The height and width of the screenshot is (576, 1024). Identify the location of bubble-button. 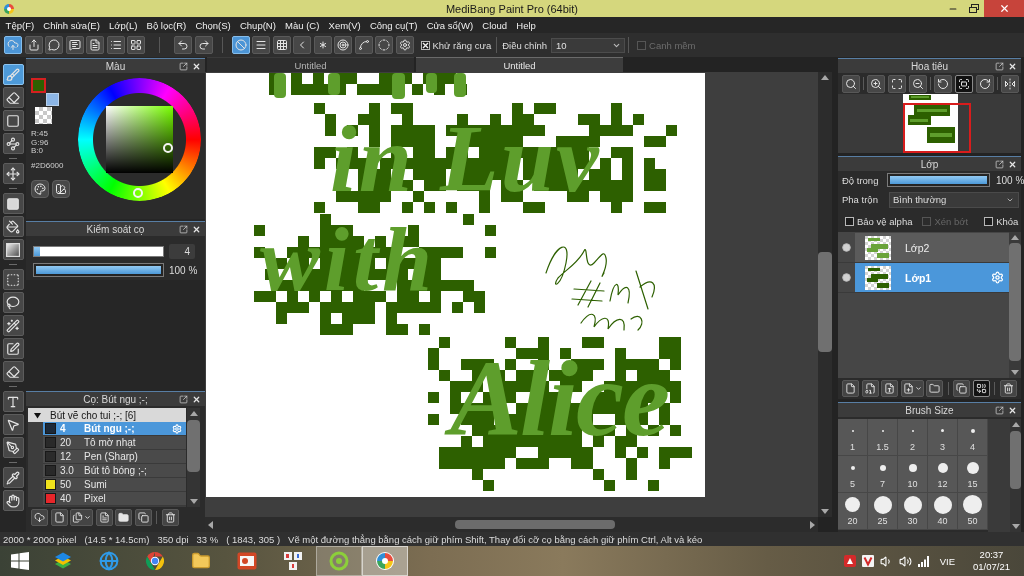
(54, 45).